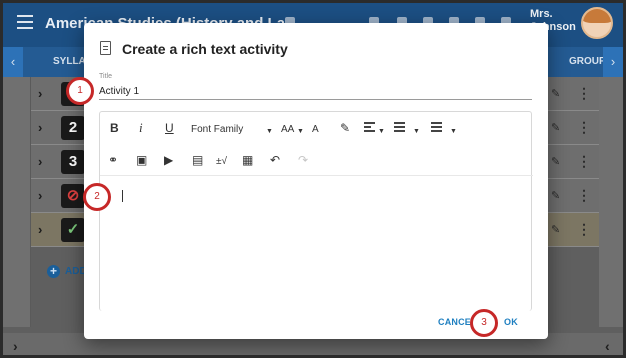  I want to click on font-family-caret-icon: ▼, so click(269, 132).